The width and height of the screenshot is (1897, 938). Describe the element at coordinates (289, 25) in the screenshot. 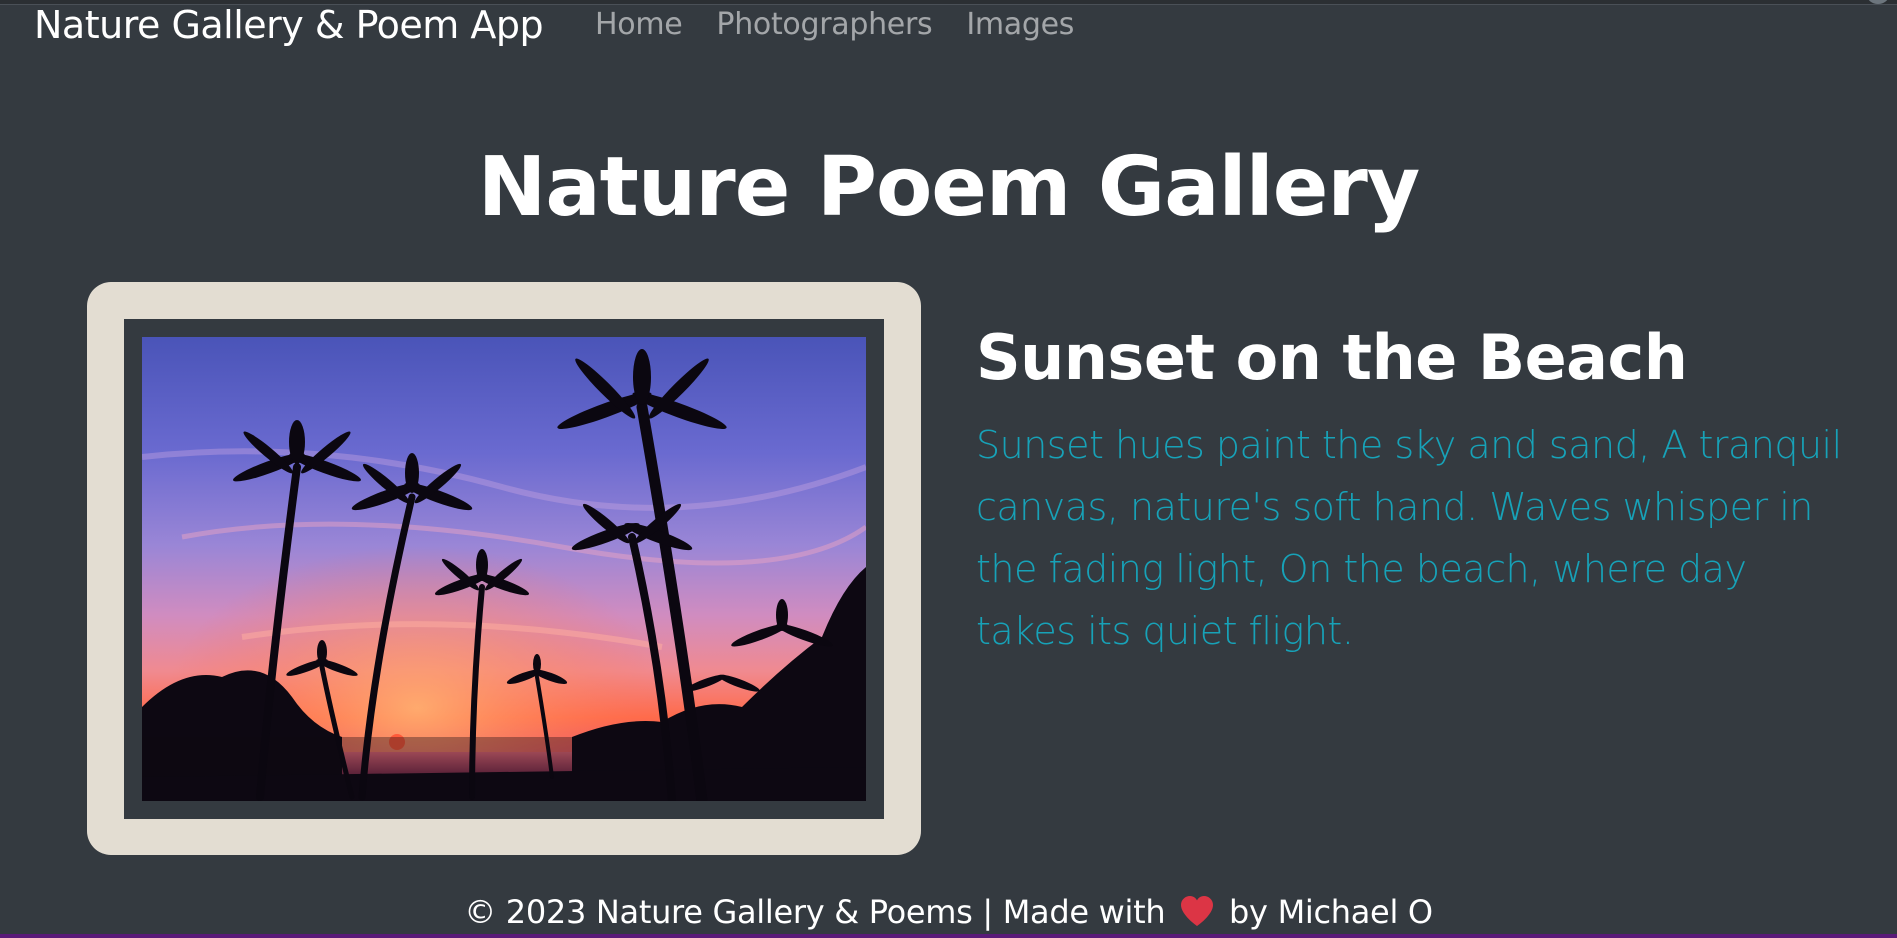

I see `navbar-brand: Nature Gallery & Poem App` at that location.